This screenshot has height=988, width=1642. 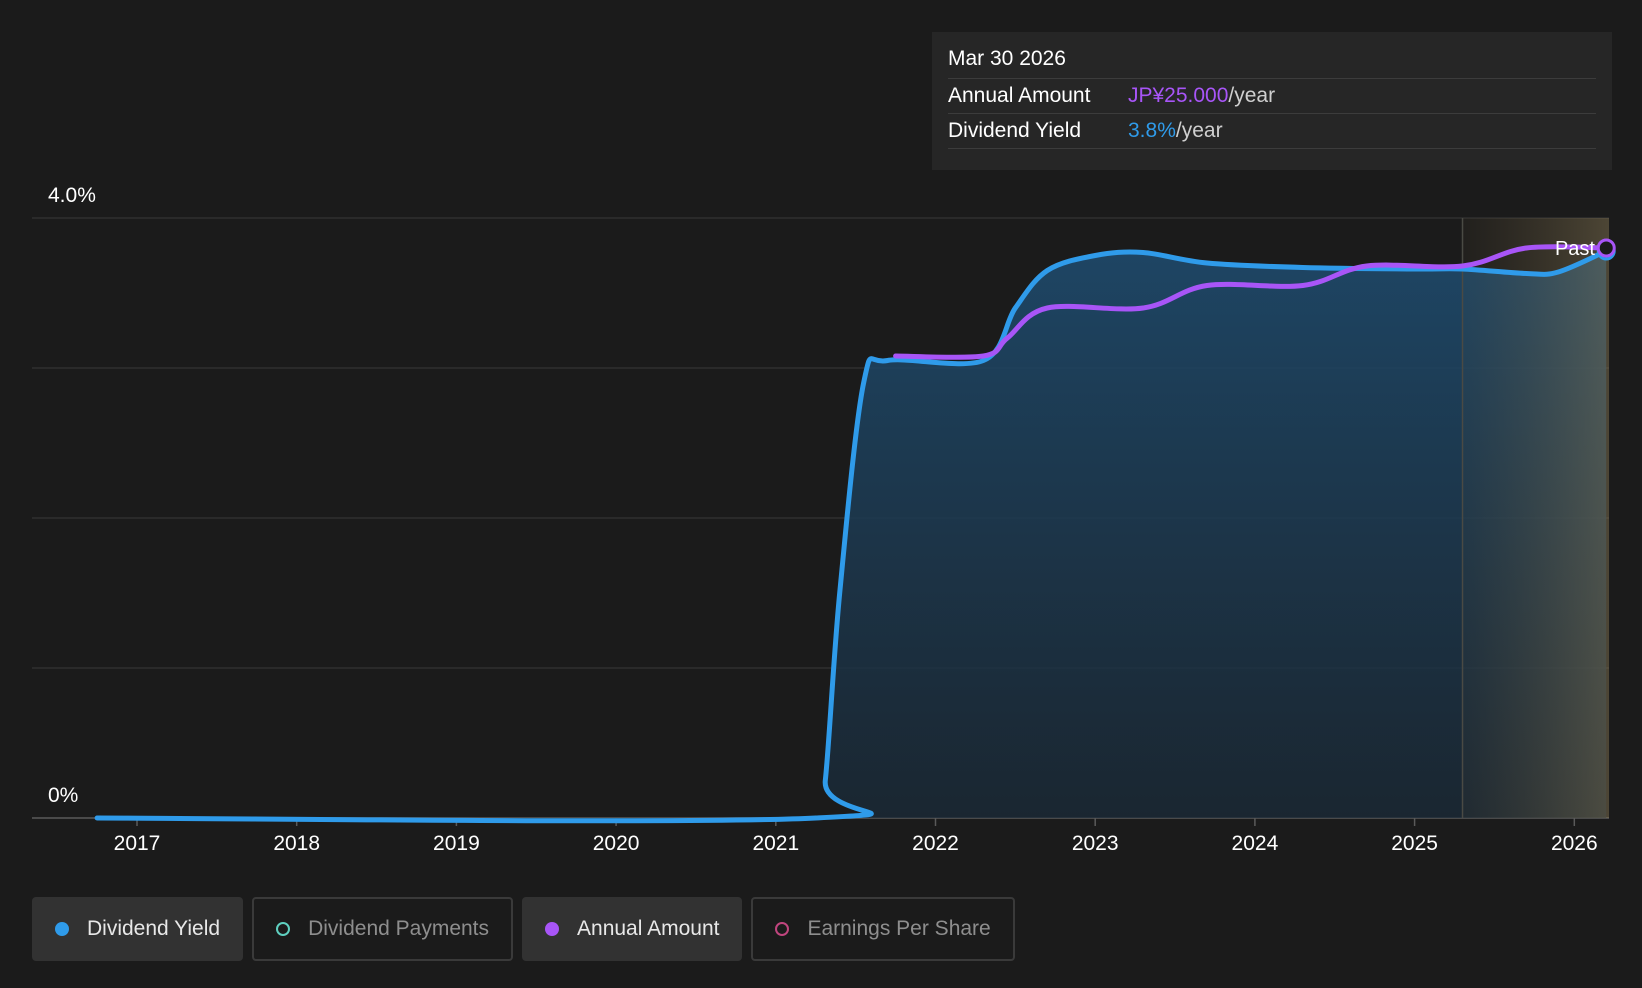 What do you see at coordinates (1015, 130) in the screenshot?
I see `tooltip-label-dividend-yield: Dividend Yield` at bounding box center [1015, 130].